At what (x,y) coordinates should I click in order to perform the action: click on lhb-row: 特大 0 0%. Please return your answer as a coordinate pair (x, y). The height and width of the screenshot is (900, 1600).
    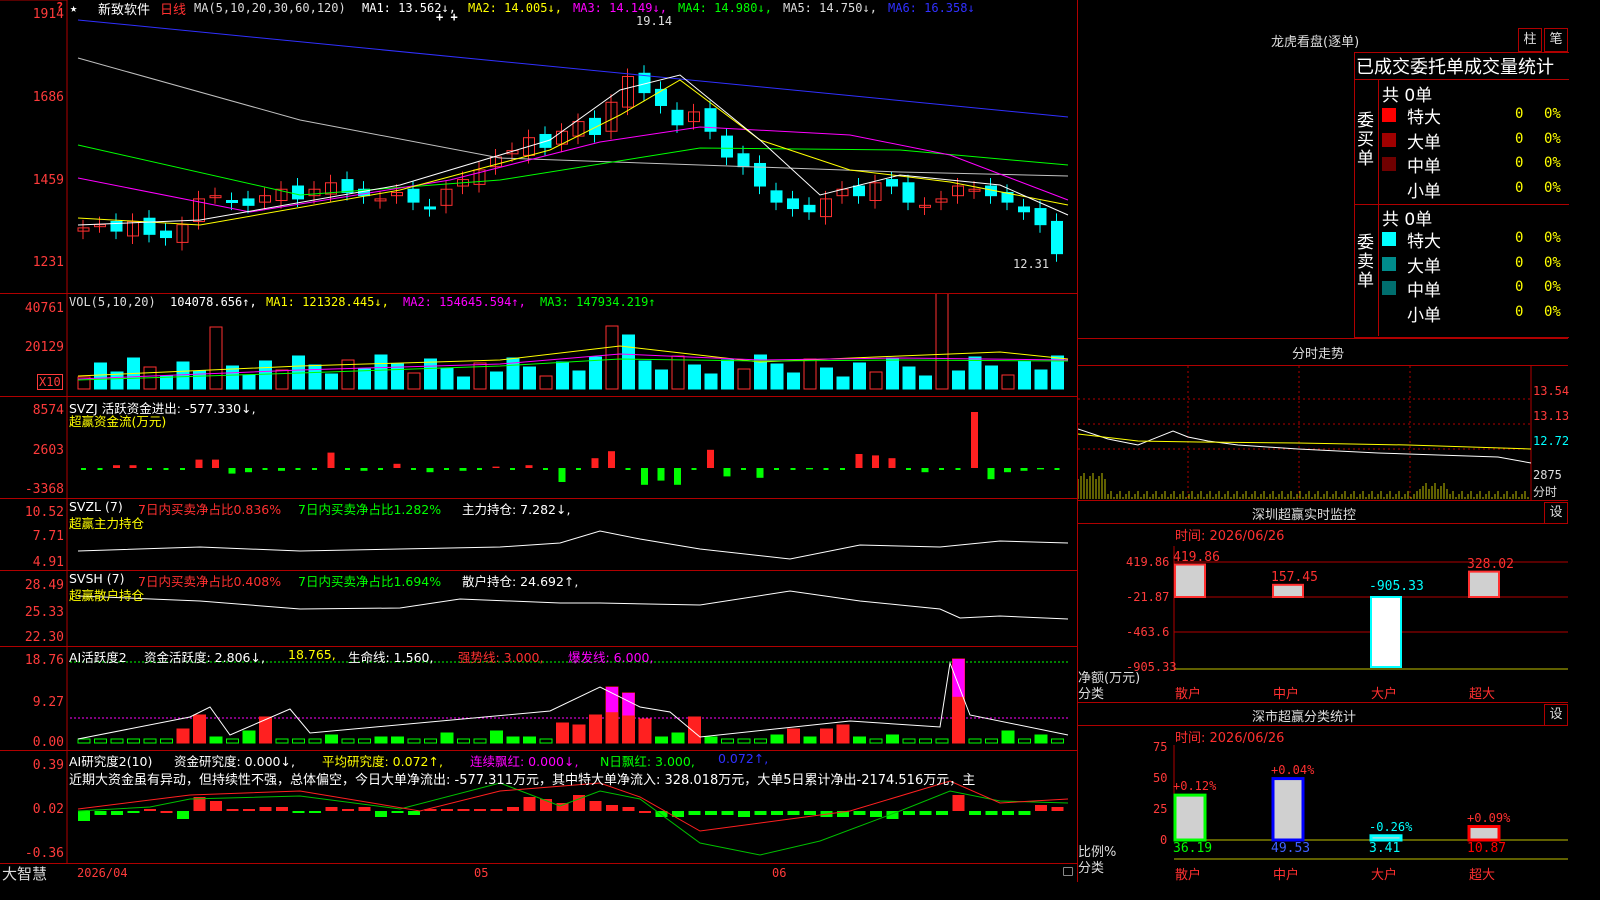
    Looking at the image, I should click on (1474, 116).